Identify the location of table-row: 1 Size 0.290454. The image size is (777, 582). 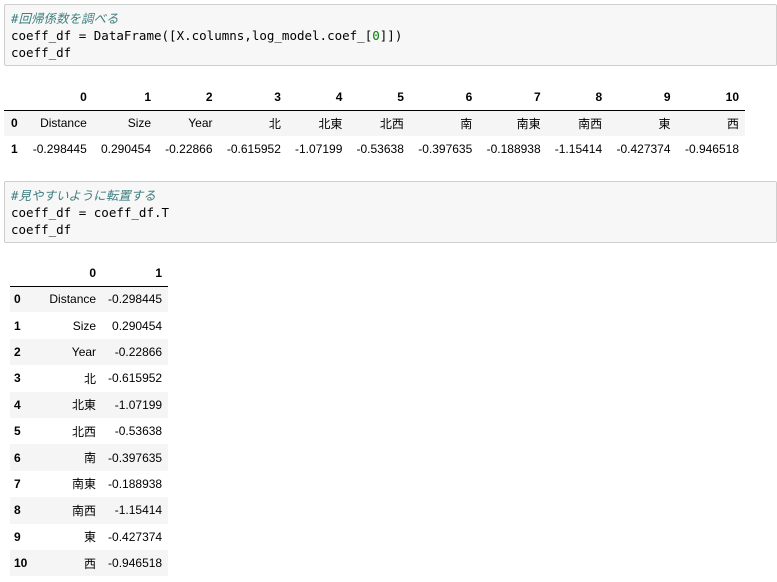
(89, 325).